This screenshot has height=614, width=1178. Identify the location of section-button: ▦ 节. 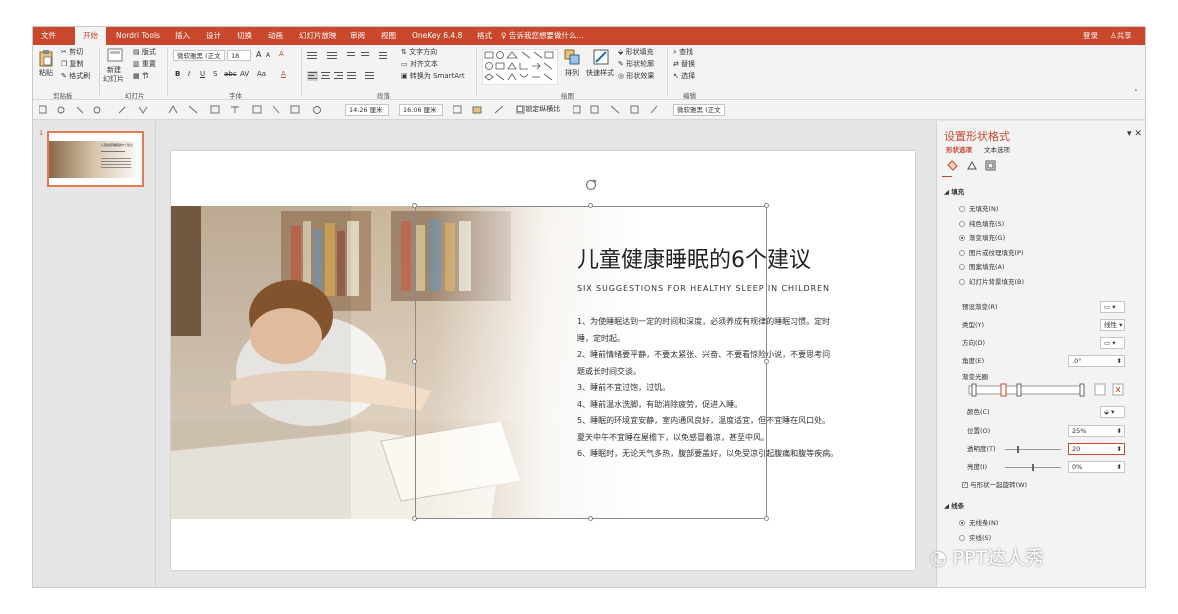
(141, 76).